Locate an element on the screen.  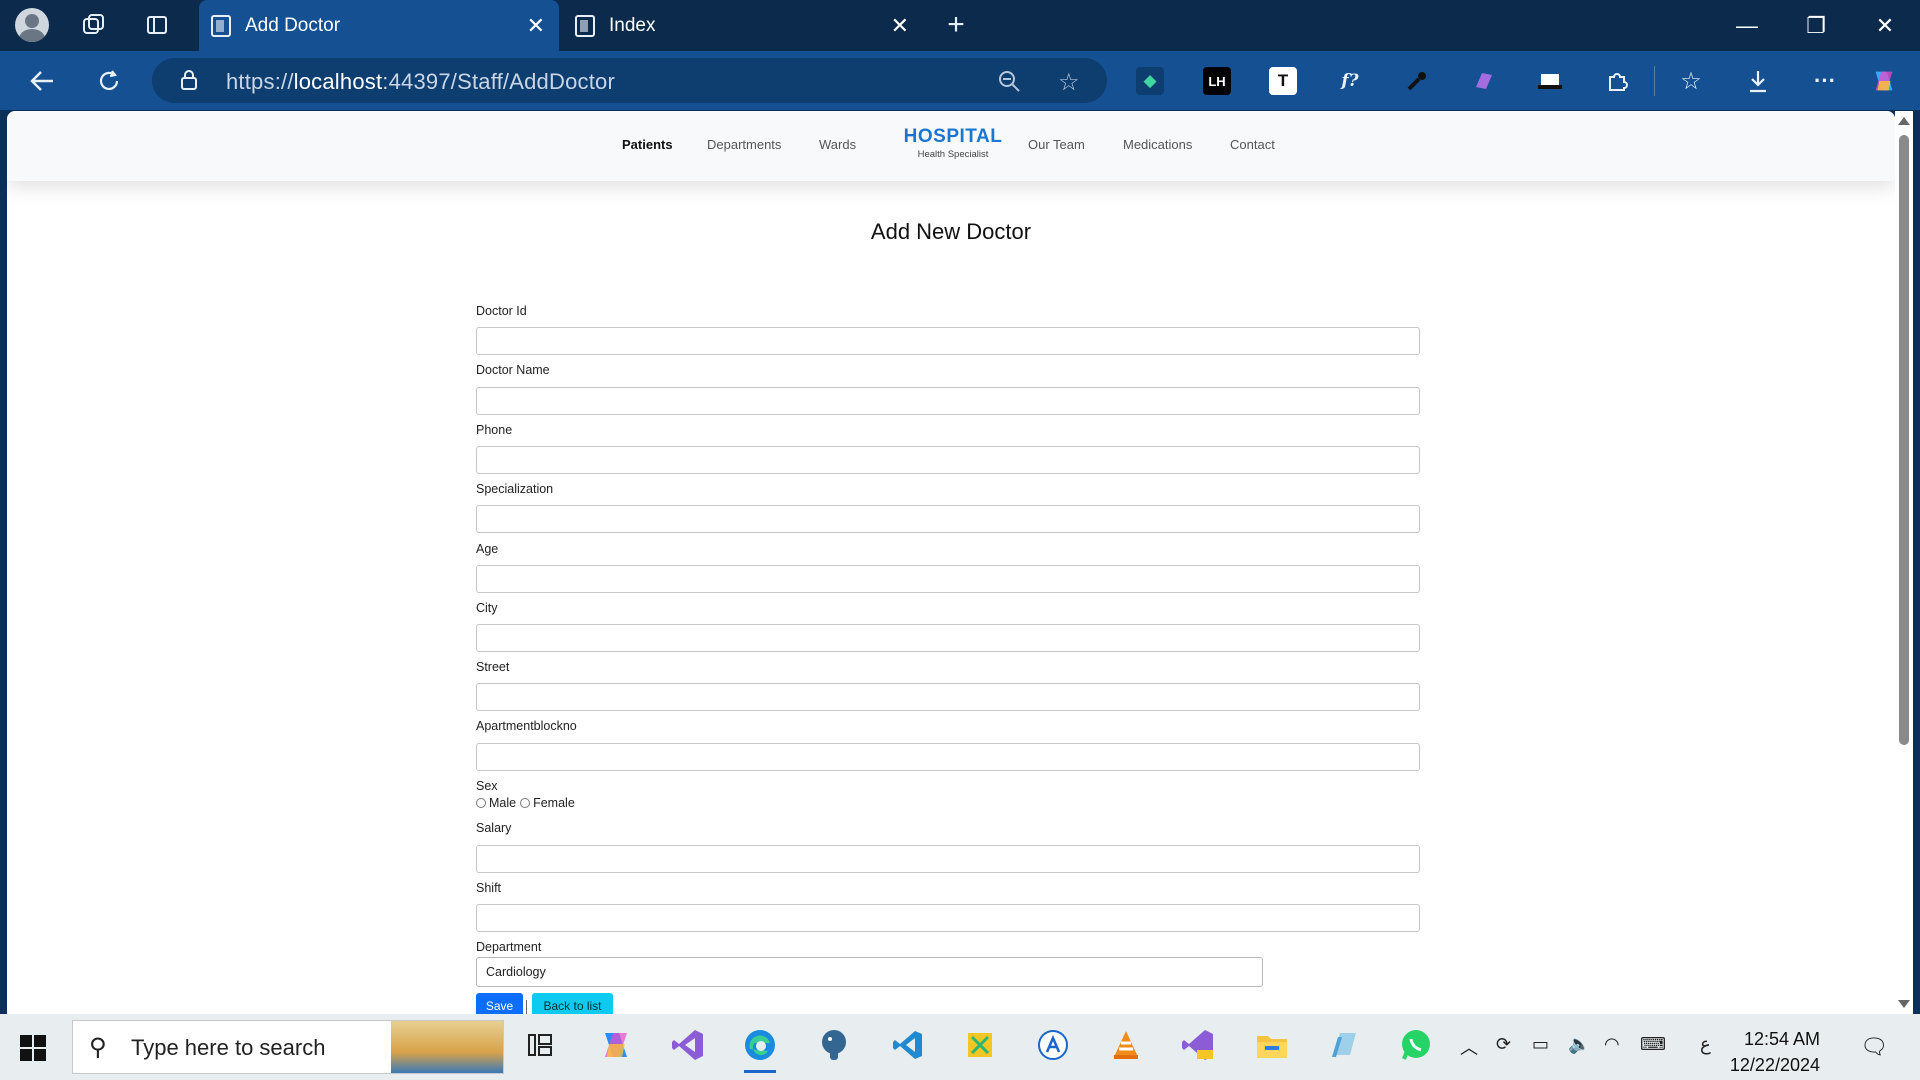
profile-avatar is located at coordinates (32, 25).